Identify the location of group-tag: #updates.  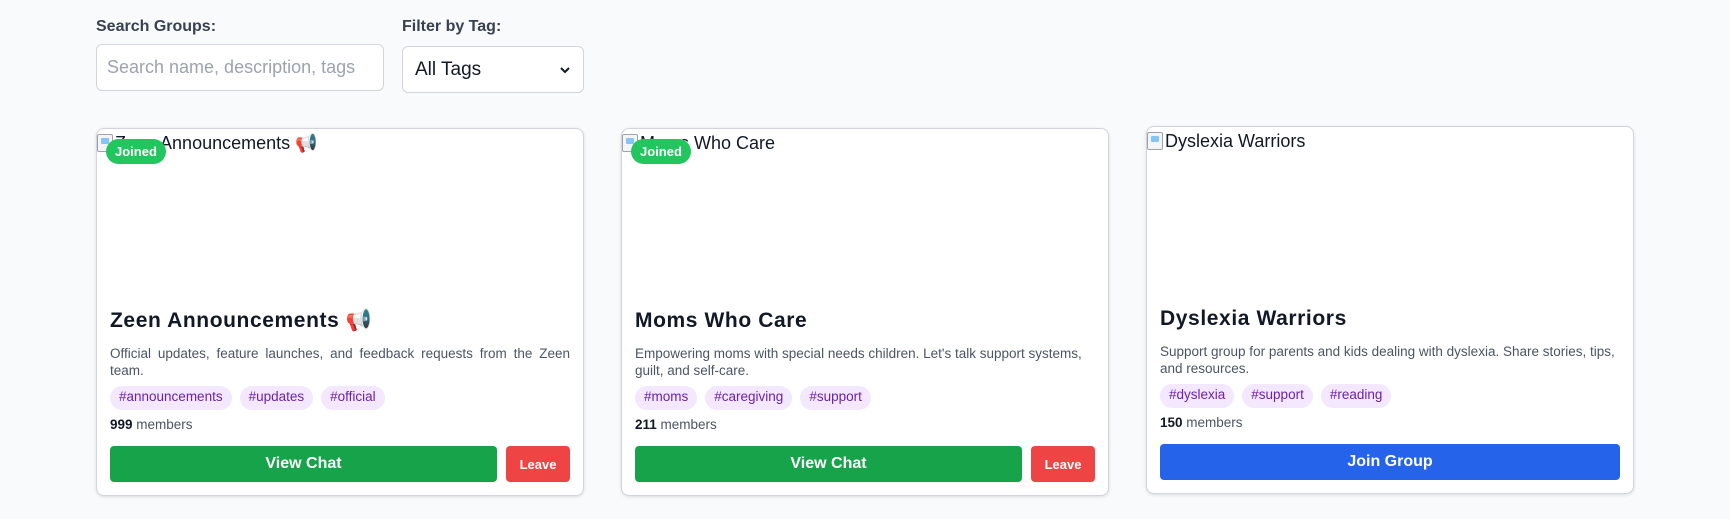
(276, 398).